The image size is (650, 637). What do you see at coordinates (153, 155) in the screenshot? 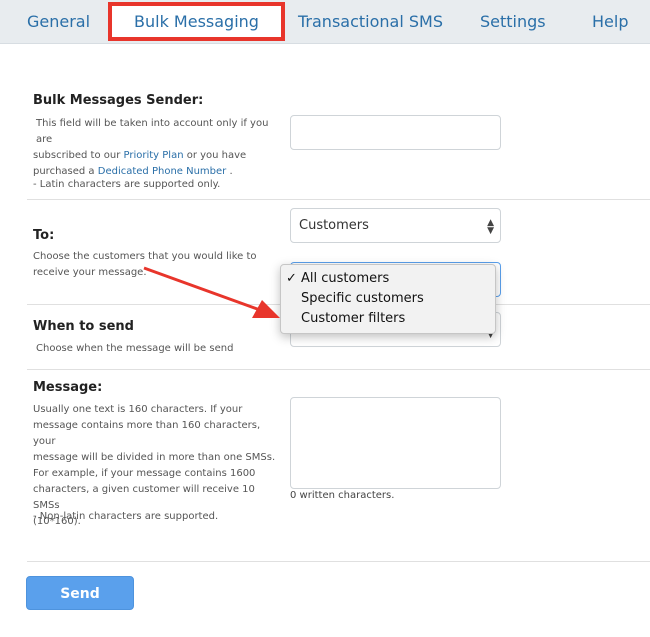
I see `priority-plan-link: Priority Plan` at bounding box center [153, 155].